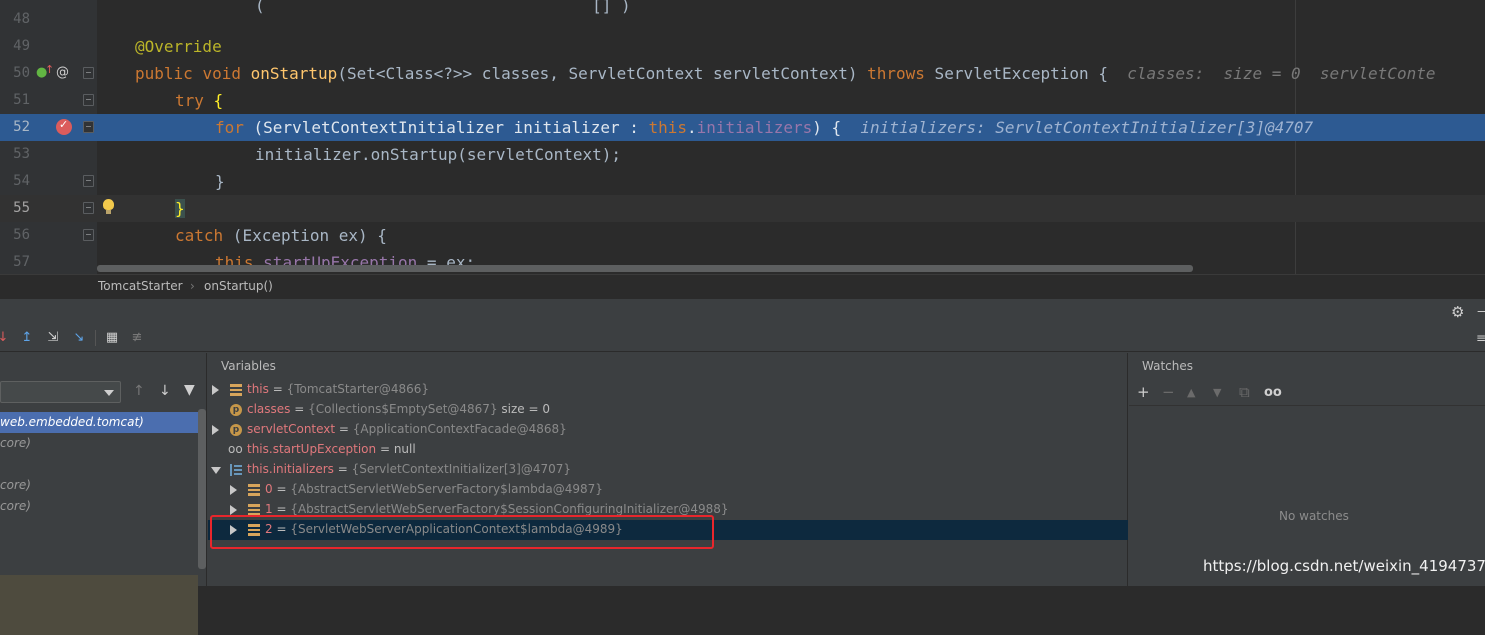  What do you see at coordinates (53, 338) in the screenshot?
I see `force-step-into-icon: ⇲` at bounding box center [53, 338].